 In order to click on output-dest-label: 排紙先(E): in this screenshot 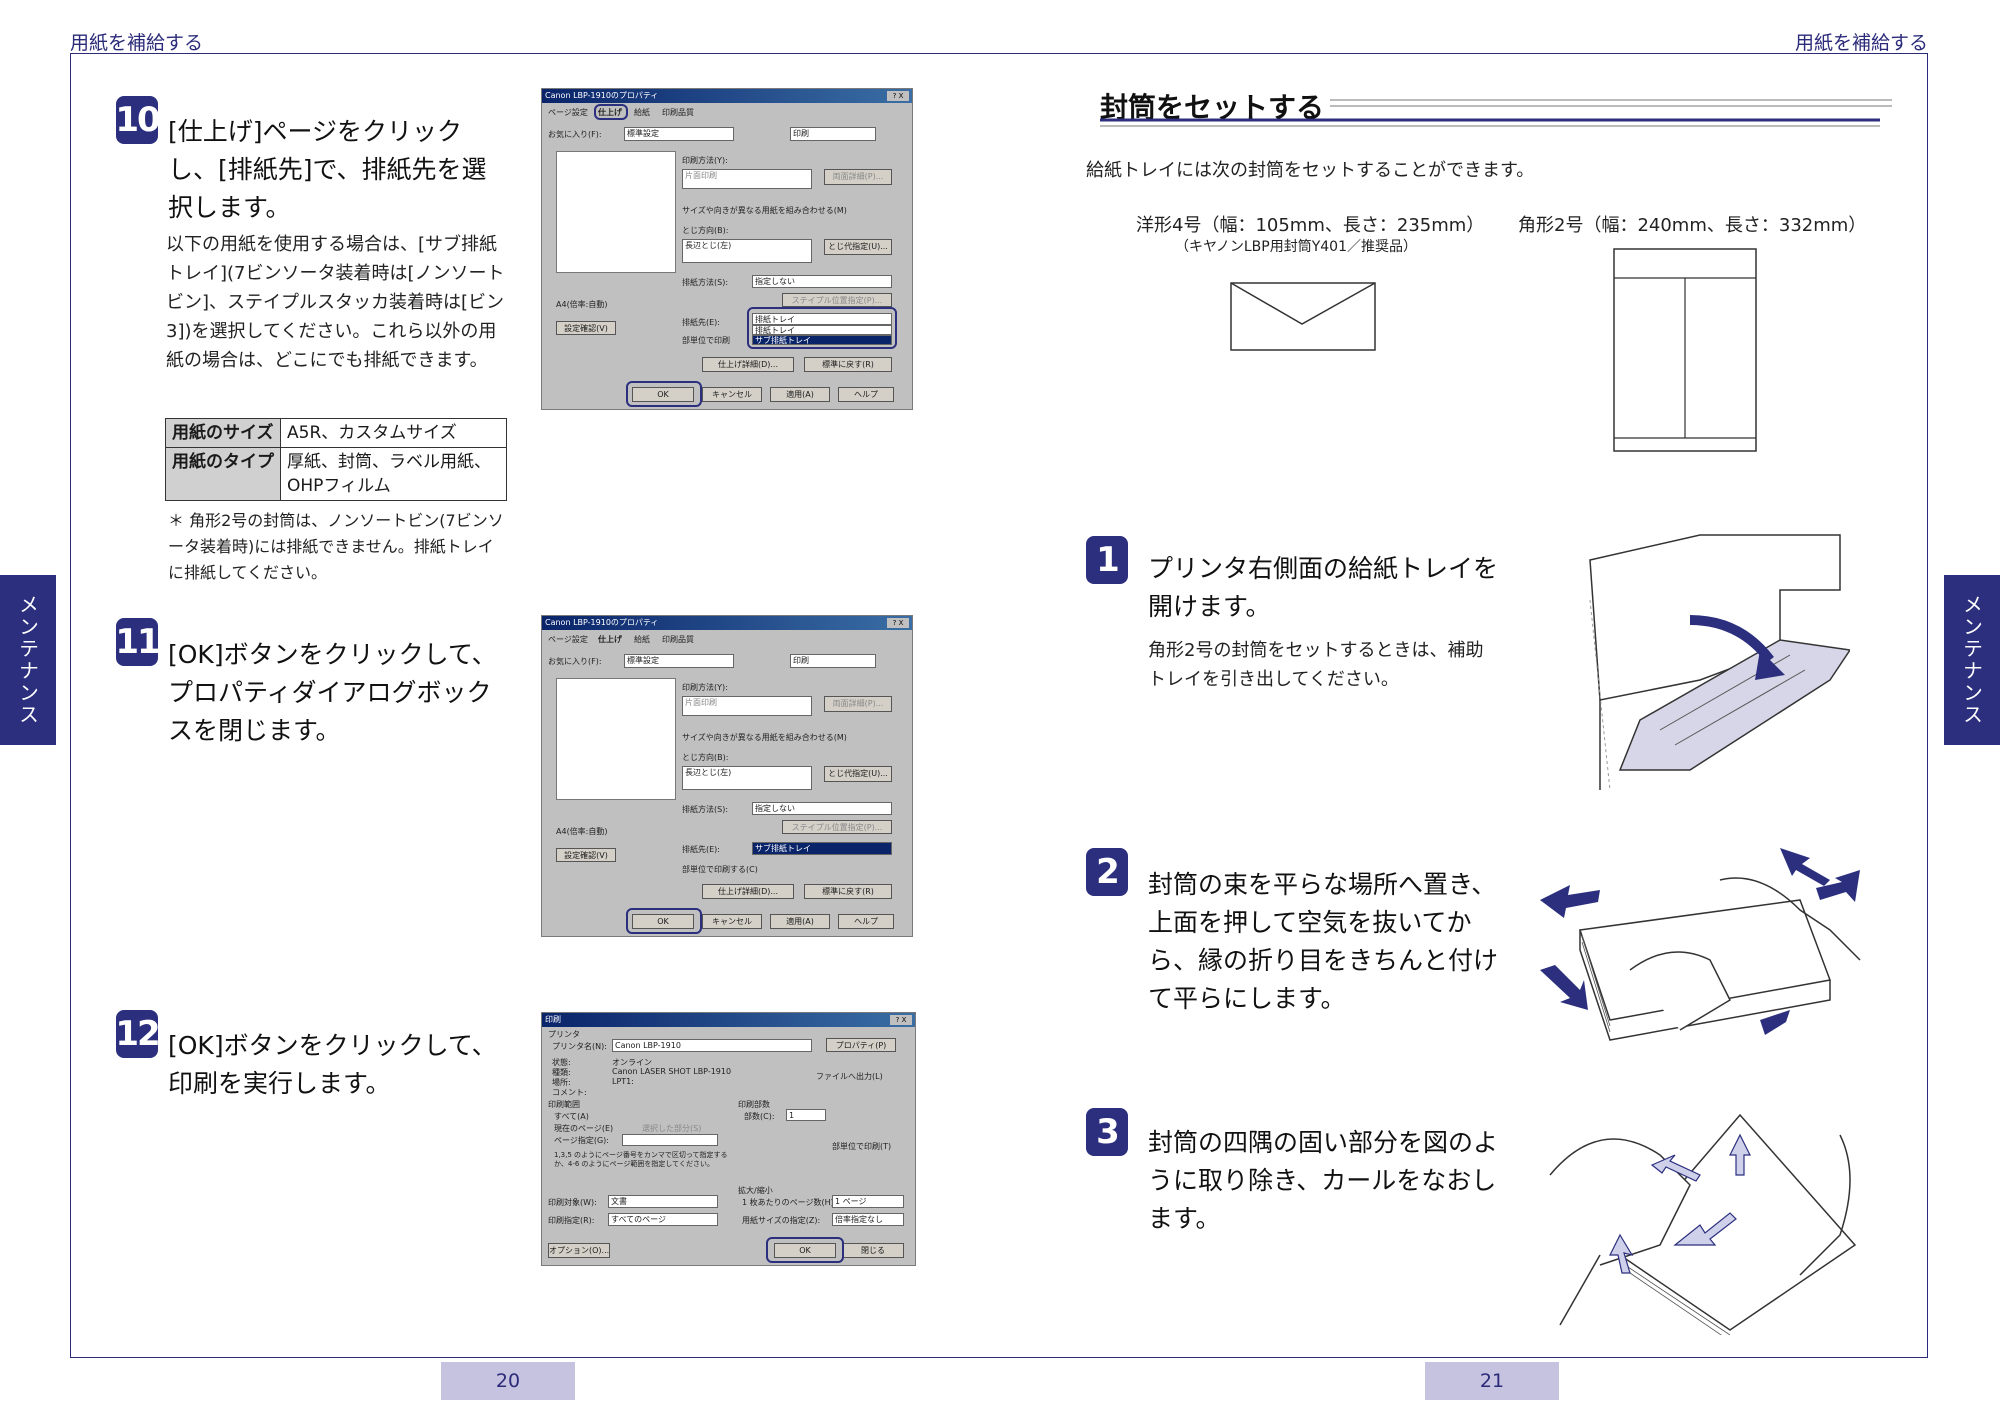, I will do `click(701, 322)`.